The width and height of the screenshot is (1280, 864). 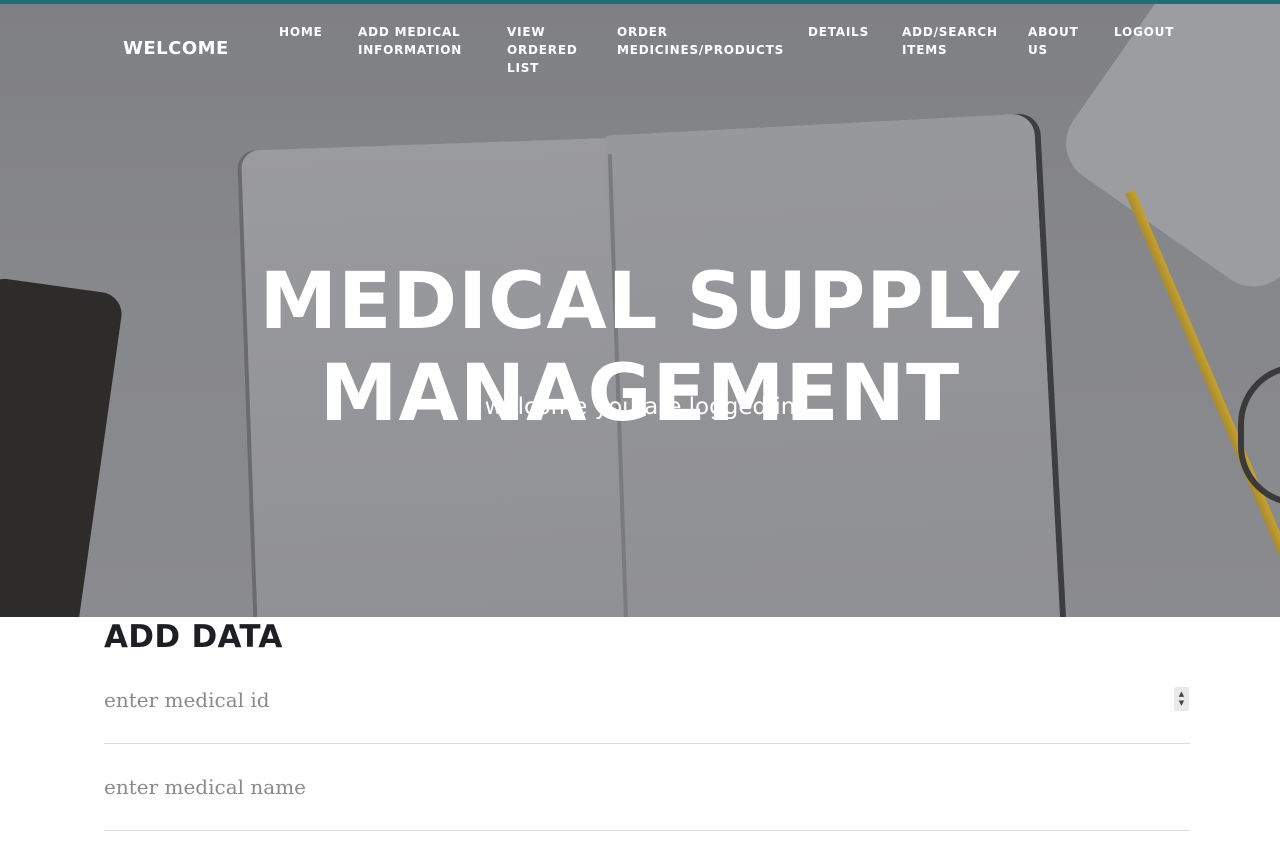 I want to click on section-title: ADD DATA, so click(x=193, y=637).